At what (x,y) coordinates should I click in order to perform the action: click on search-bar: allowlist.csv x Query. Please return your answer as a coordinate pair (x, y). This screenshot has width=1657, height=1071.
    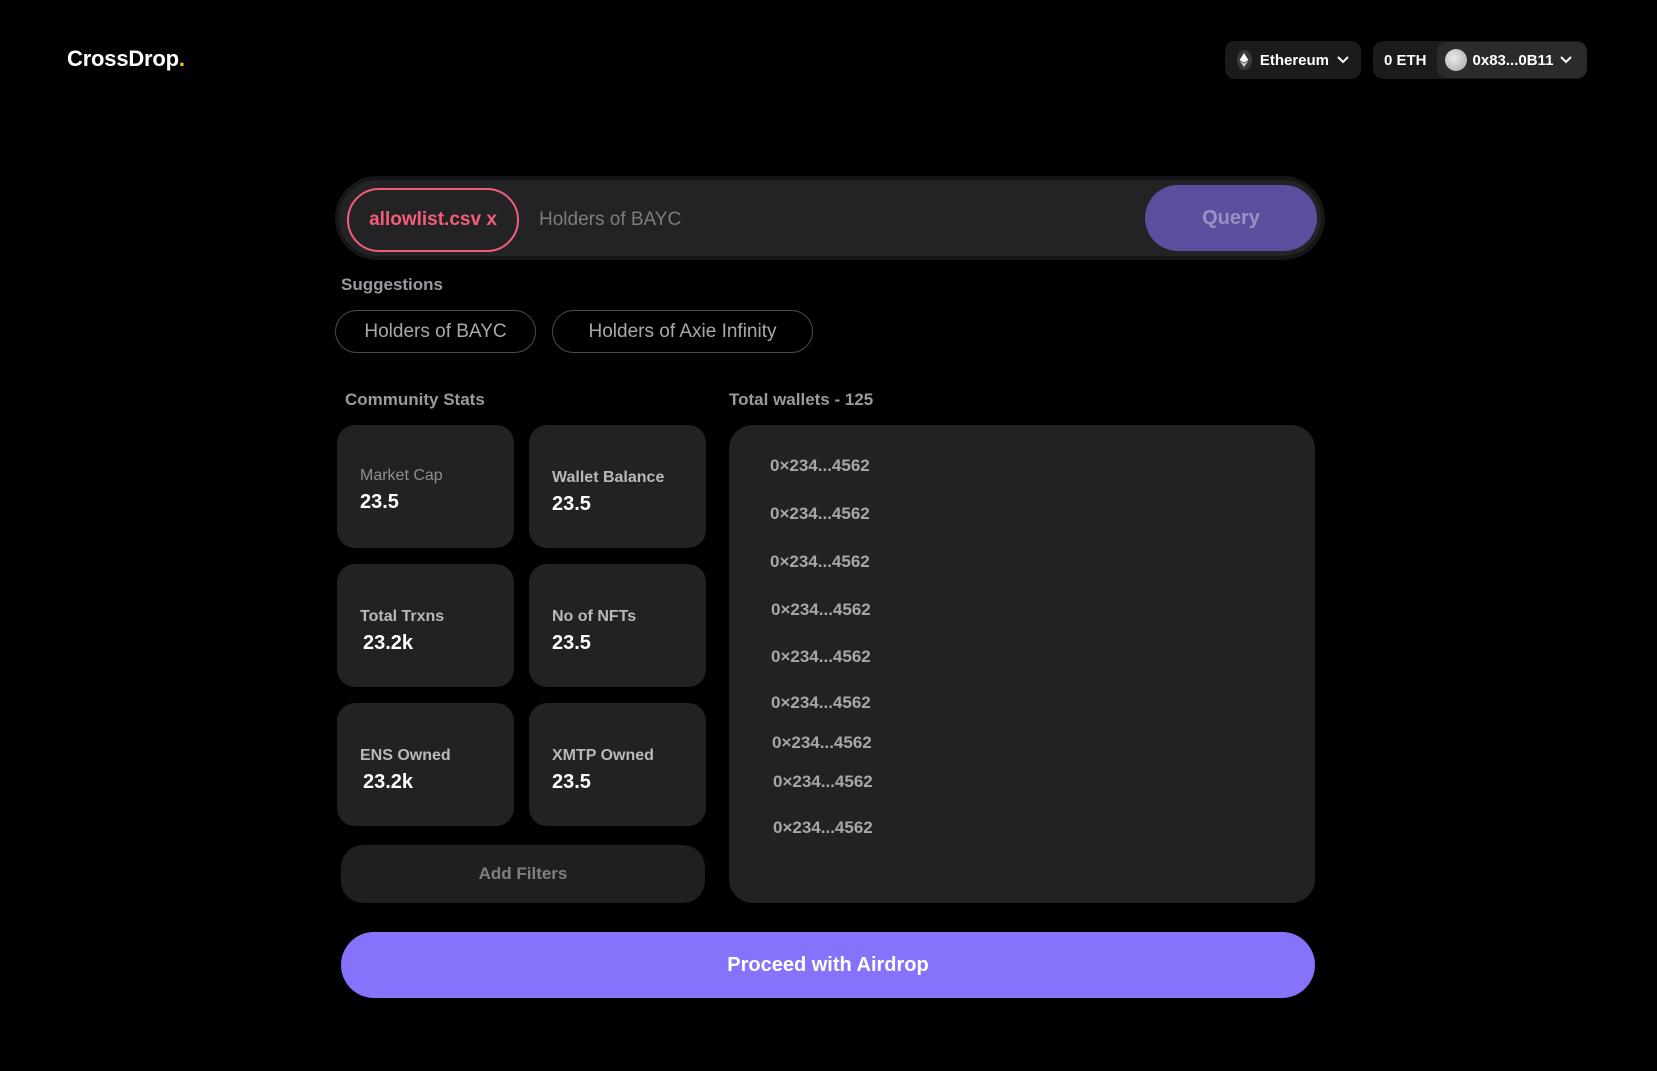
    Looking at the image, I should click on (830, 218).